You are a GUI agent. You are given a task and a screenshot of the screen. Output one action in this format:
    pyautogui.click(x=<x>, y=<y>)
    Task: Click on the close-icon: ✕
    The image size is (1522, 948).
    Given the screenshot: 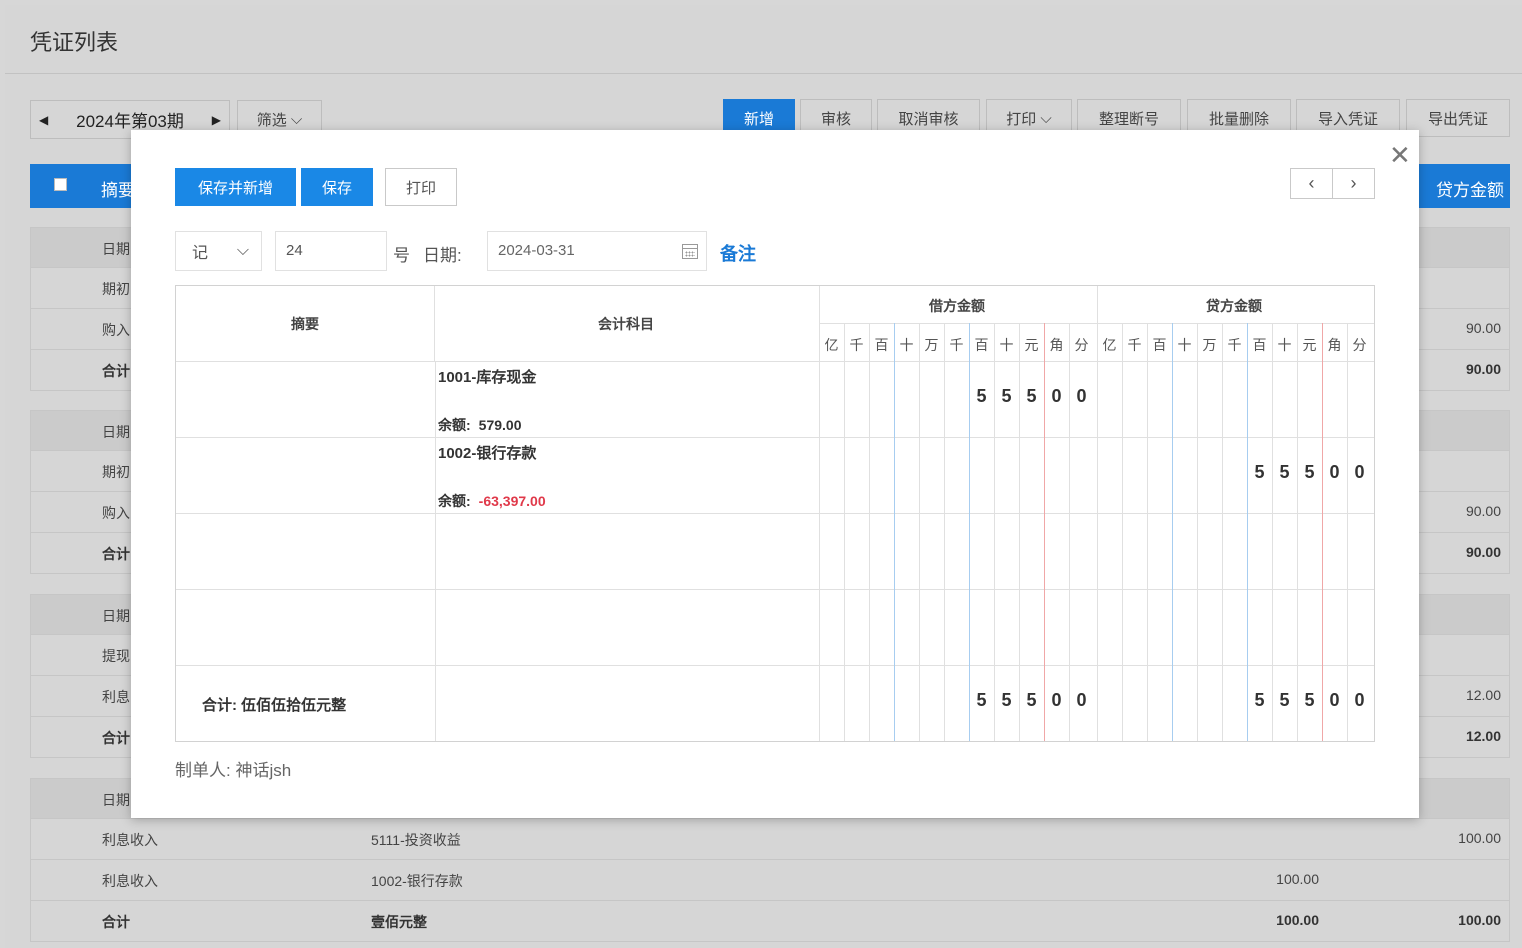 What is the action you would take?
    pyautogui.click(x=1400, y=155)
    